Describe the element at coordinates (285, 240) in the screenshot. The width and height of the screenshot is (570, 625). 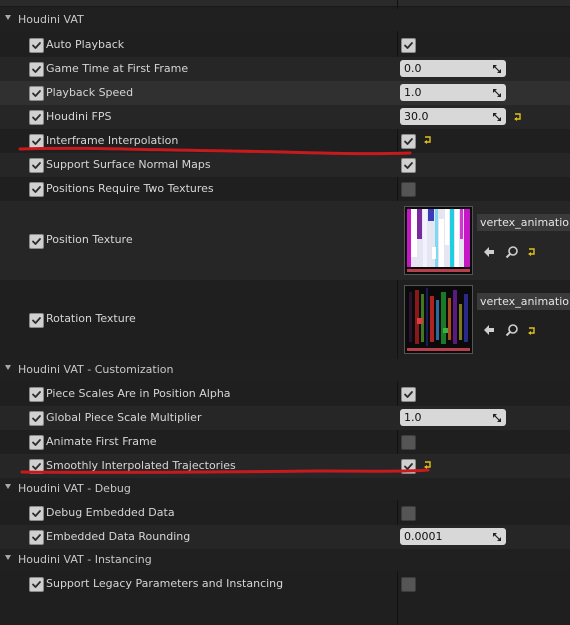
I see `param-row-position-texture: Position Texture vertex_animation_` at that location.